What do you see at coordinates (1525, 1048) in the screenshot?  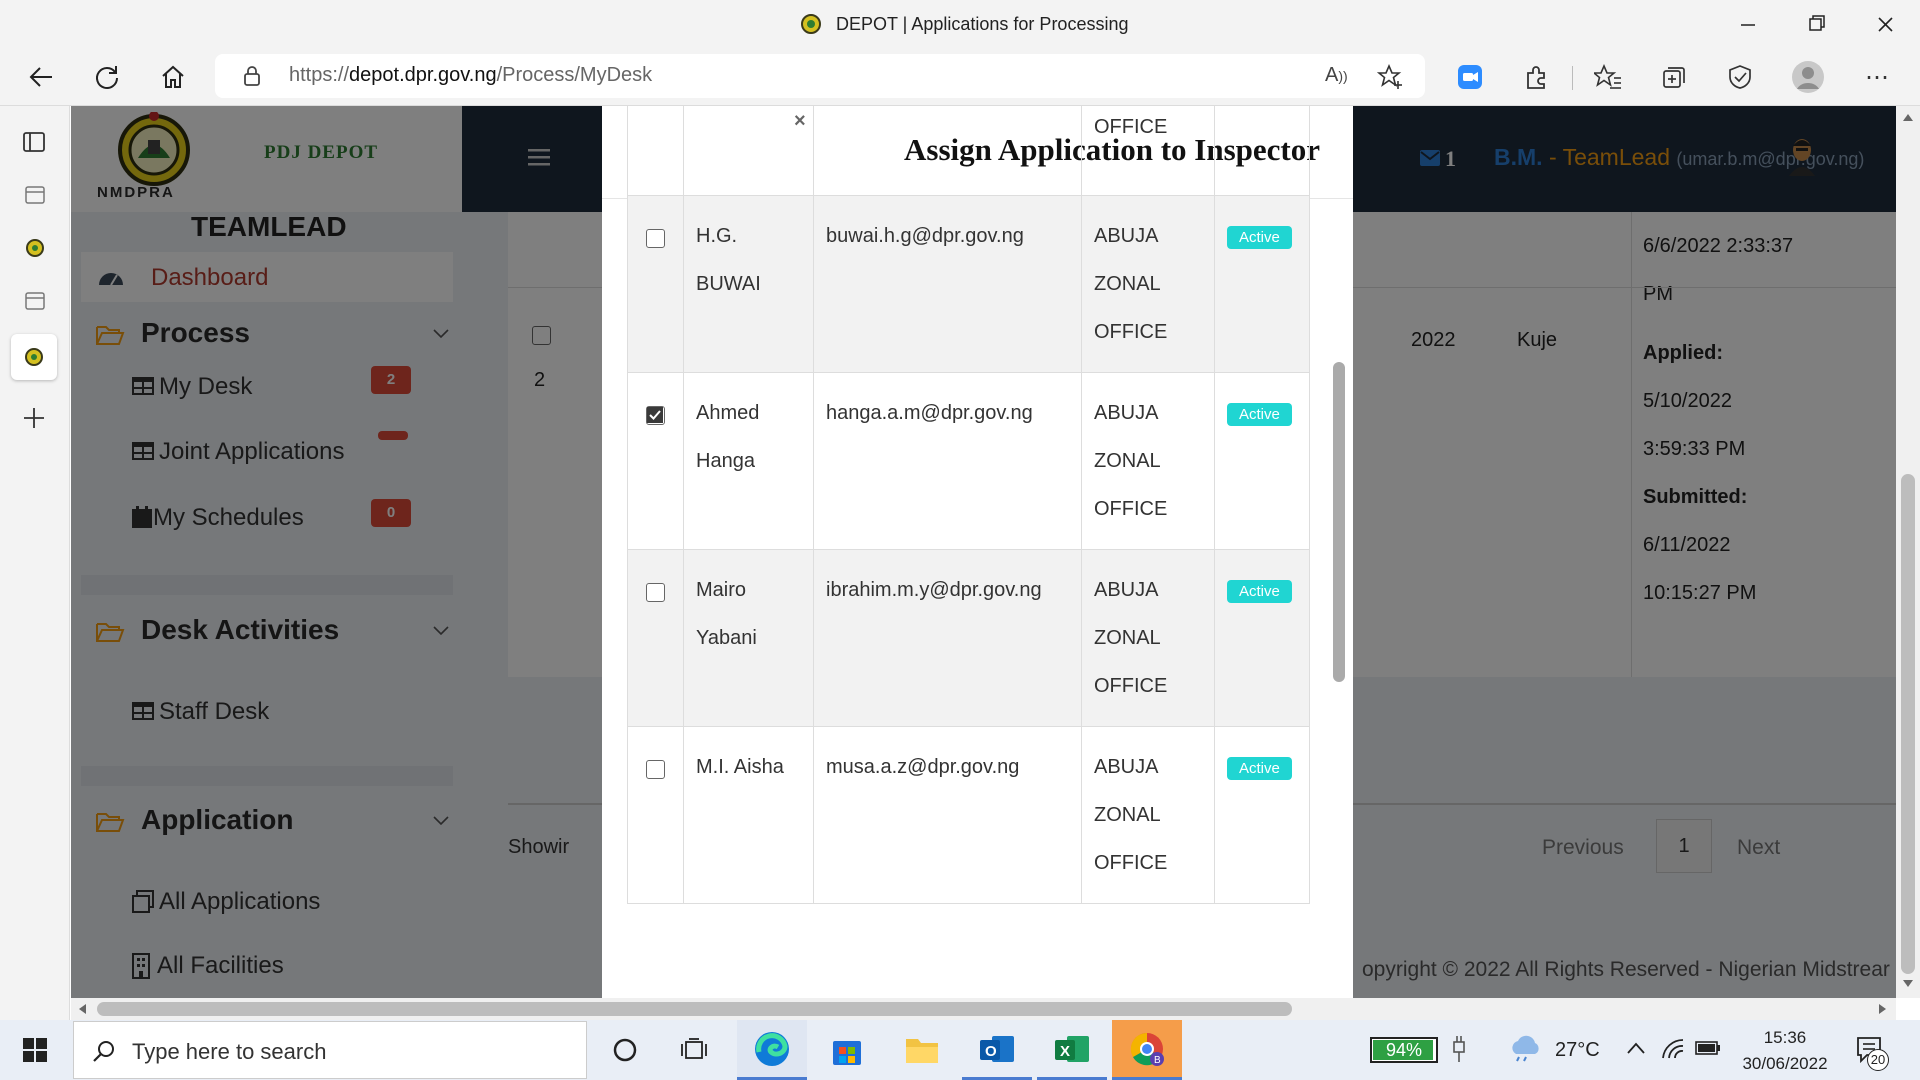 I see `weather-cloud-icon` at bounding box center [1525, 1048].